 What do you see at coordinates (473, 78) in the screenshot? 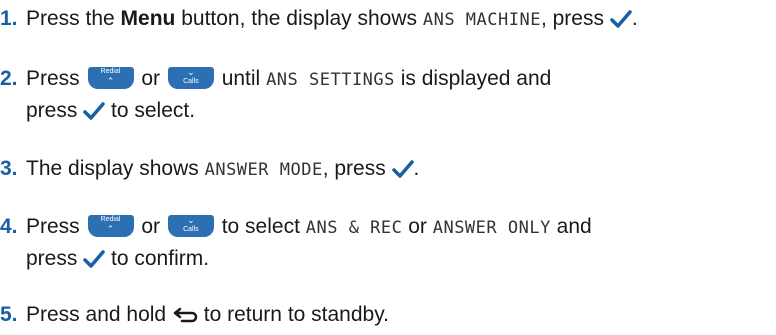
I see `step-text: is displayed and` at bounding box center [473, 78].